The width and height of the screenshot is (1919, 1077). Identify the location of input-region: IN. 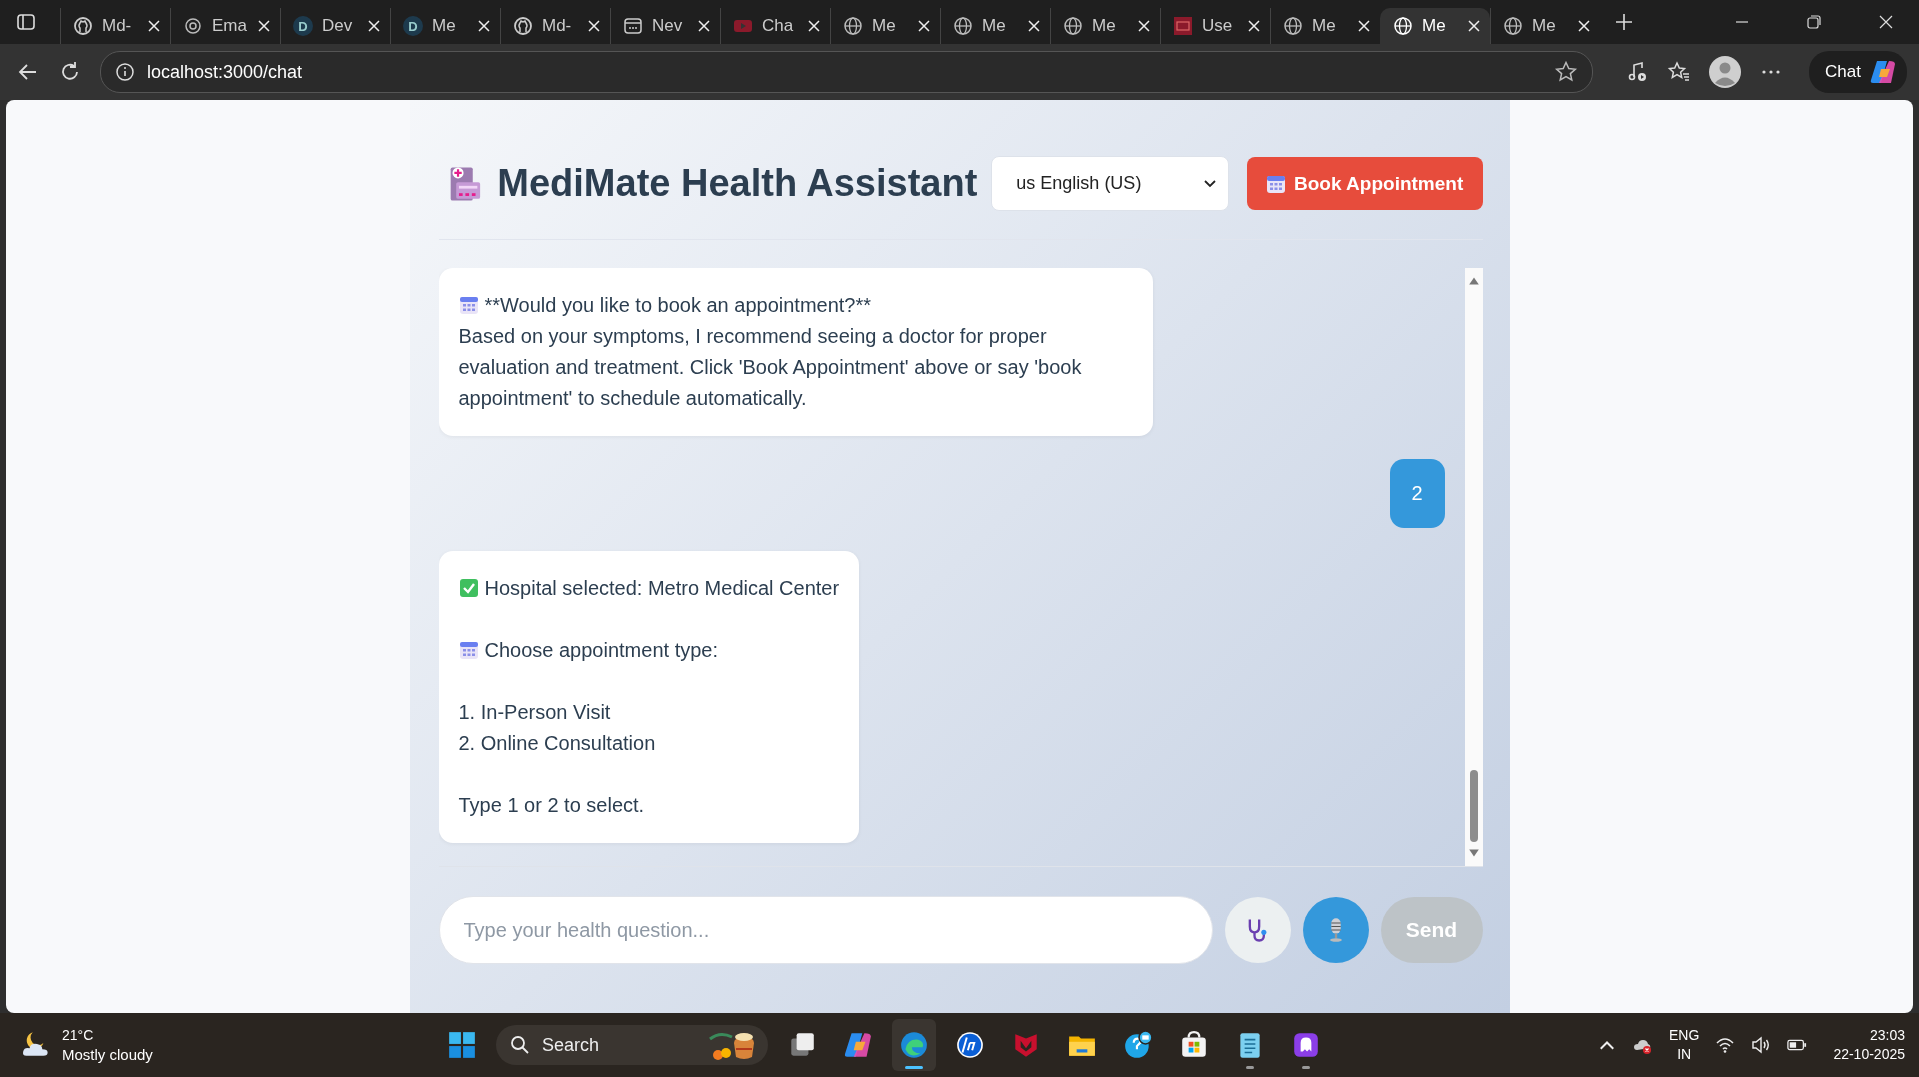
(1684, 1054).